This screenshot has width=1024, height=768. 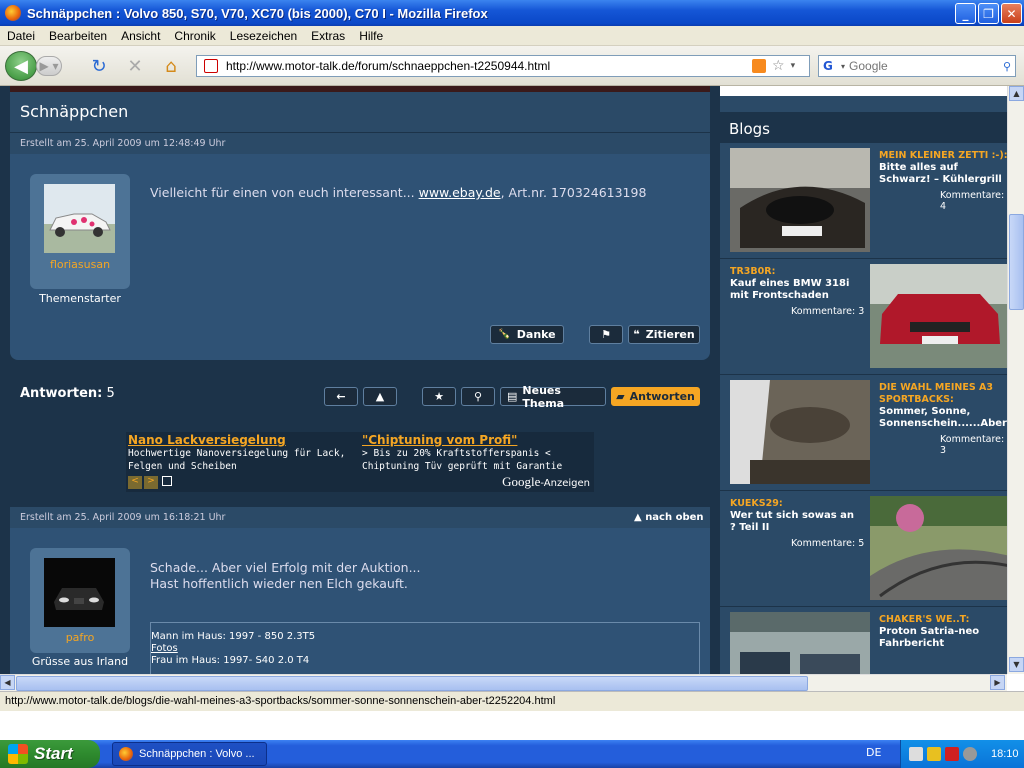 What do you see at coordinates (1016, 93) in the screenshot?
I see `scroll-up-icon: ▲` at bounding box center [1016, 93].